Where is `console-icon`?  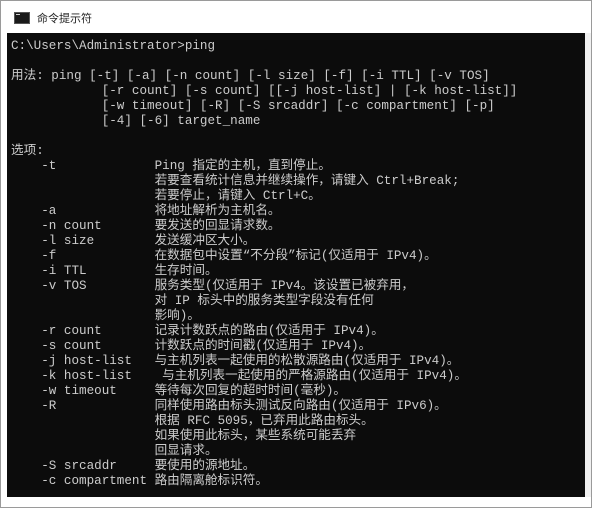
console-icon is located at coordinates (22, 18).